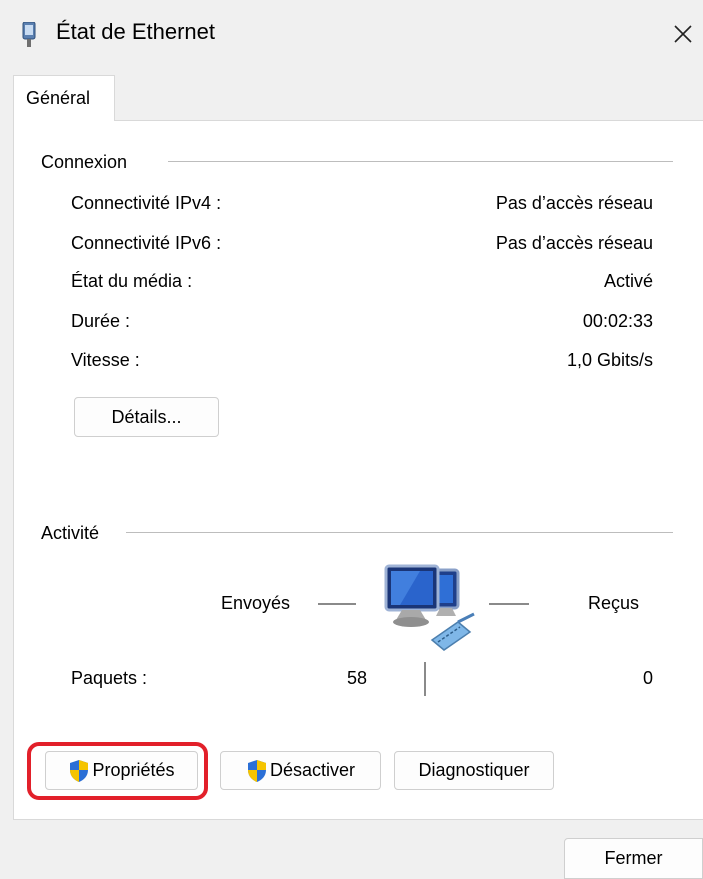 This screenshot has height=879, width=703. What do you see at coordinates (135, 31) in the screenshot?
I see `window-title: État de Ethernet` at bounding box center [135, 31].